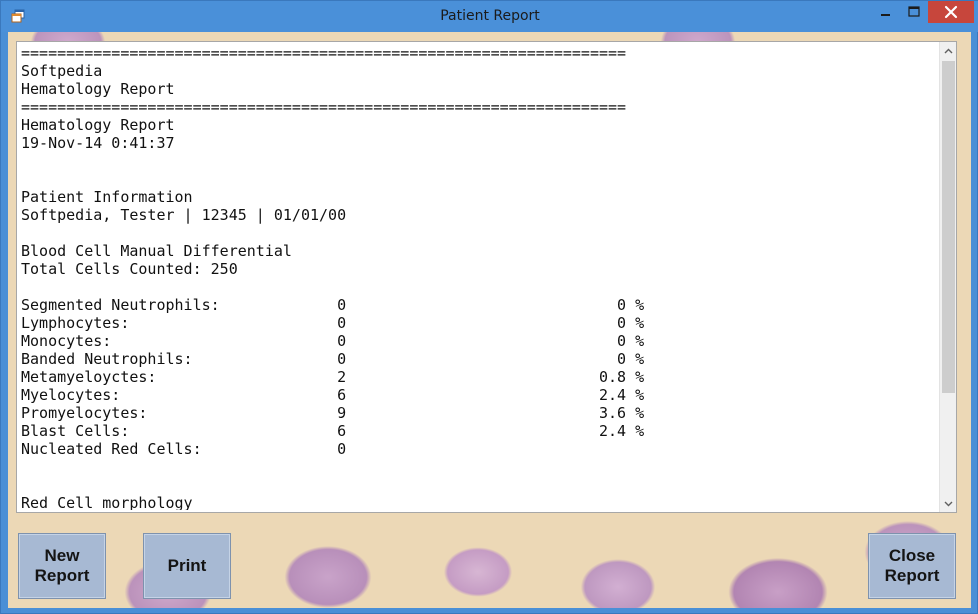  I want to click on report-line: Nucleated Red Cells: 0, so click(184, 449).